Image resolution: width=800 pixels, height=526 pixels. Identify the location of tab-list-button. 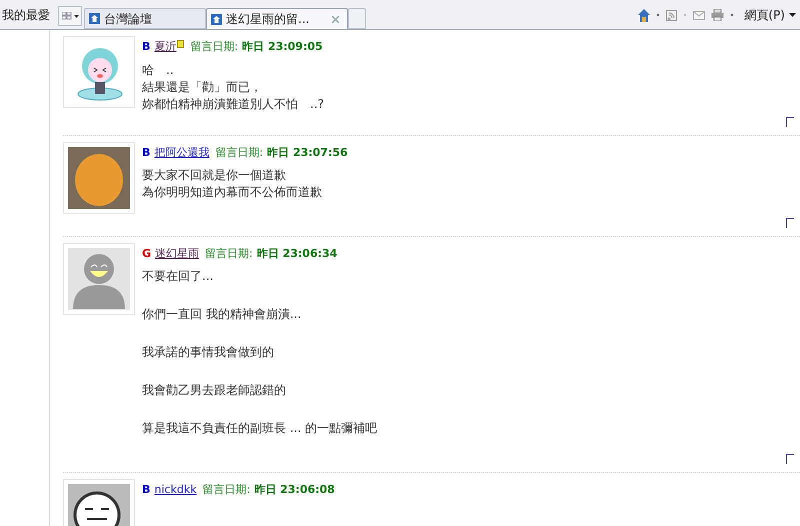
(70, 16).